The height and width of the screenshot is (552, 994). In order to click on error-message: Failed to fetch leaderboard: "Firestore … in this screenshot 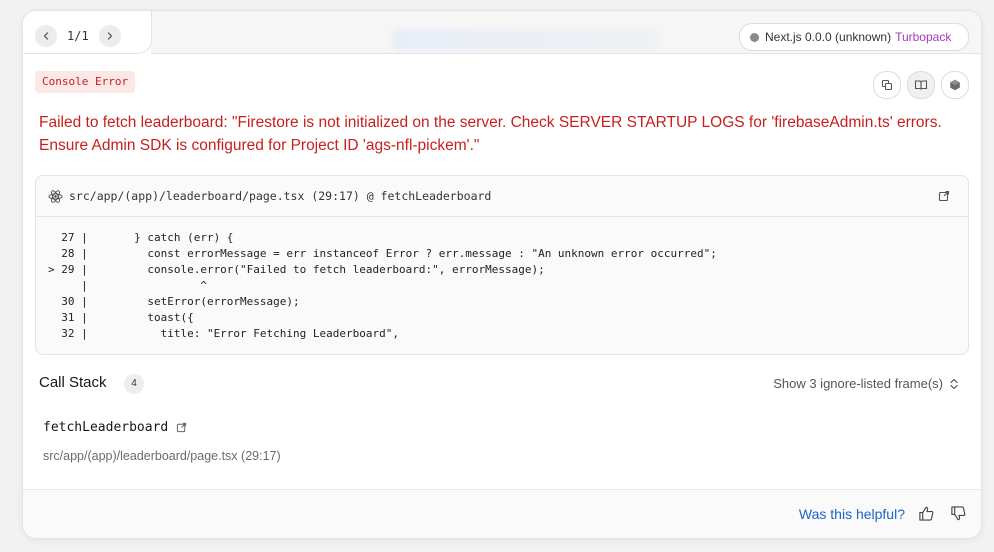, I will do `click(490, 134)`.